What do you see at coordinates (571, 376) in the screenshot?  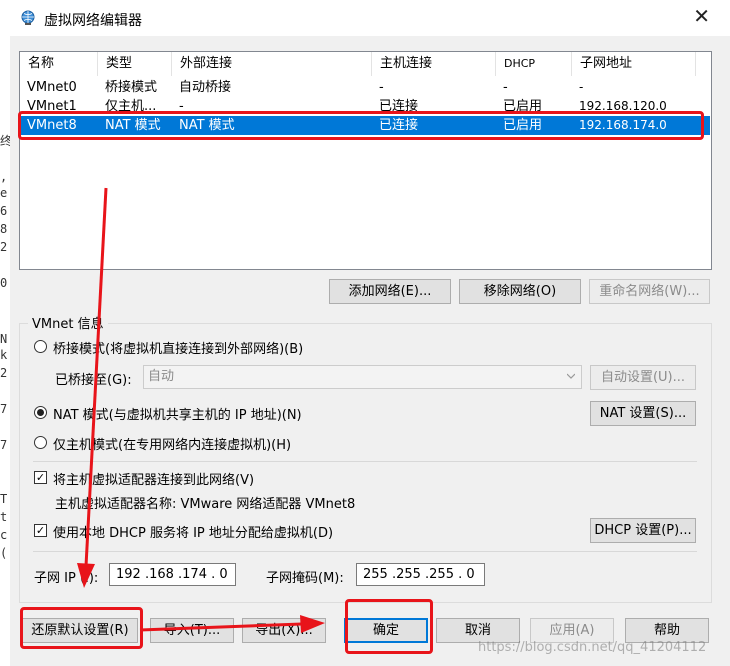 I see `chevron-down-icon` at bounding box center [571, 376].